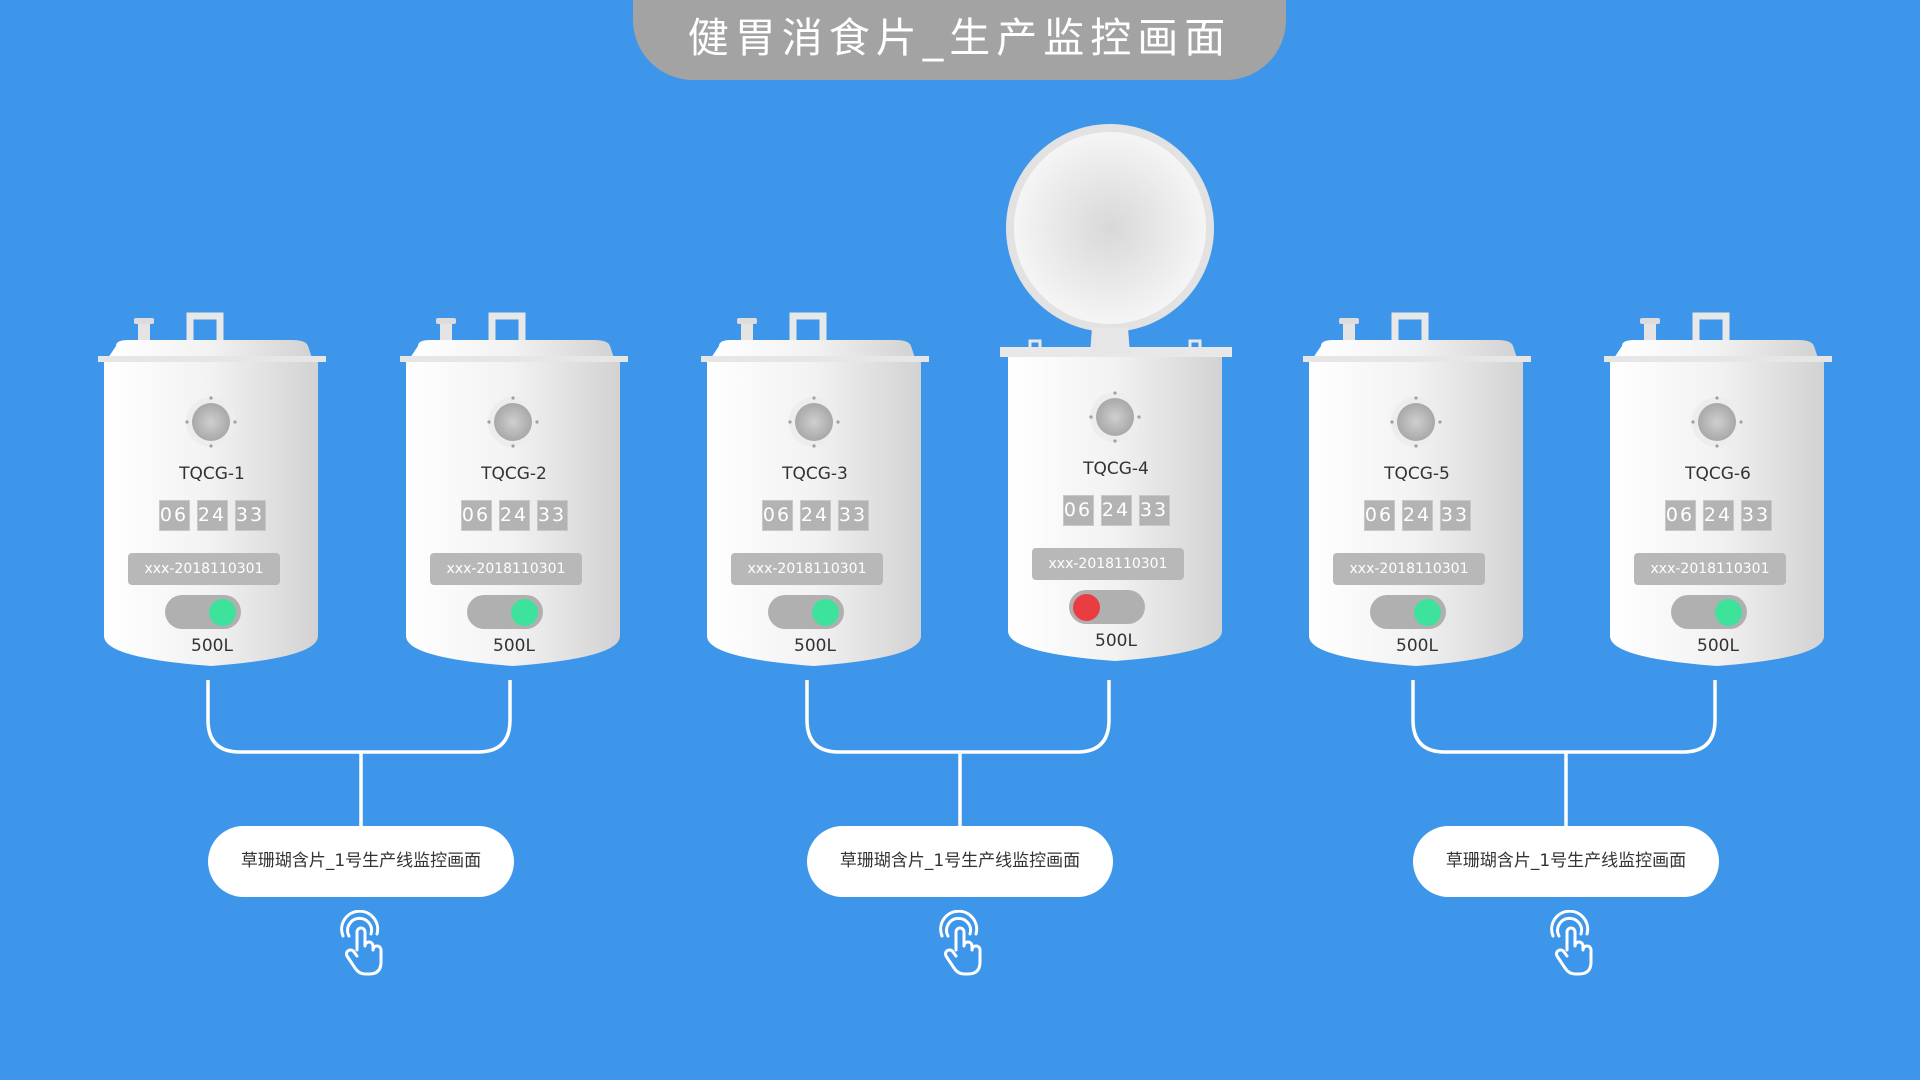 Image resolution: width=1920 pixels, height=1080 pixels. What do you see at coordinates (815, 474) in the screenshot?
I see `tank-name: TQCG-3` at bounding box center [815, 474].